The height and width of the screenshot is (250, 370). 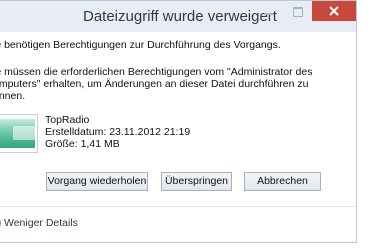 I want to click on cancel-button: Abbrechen, so click(x=282, y=181).